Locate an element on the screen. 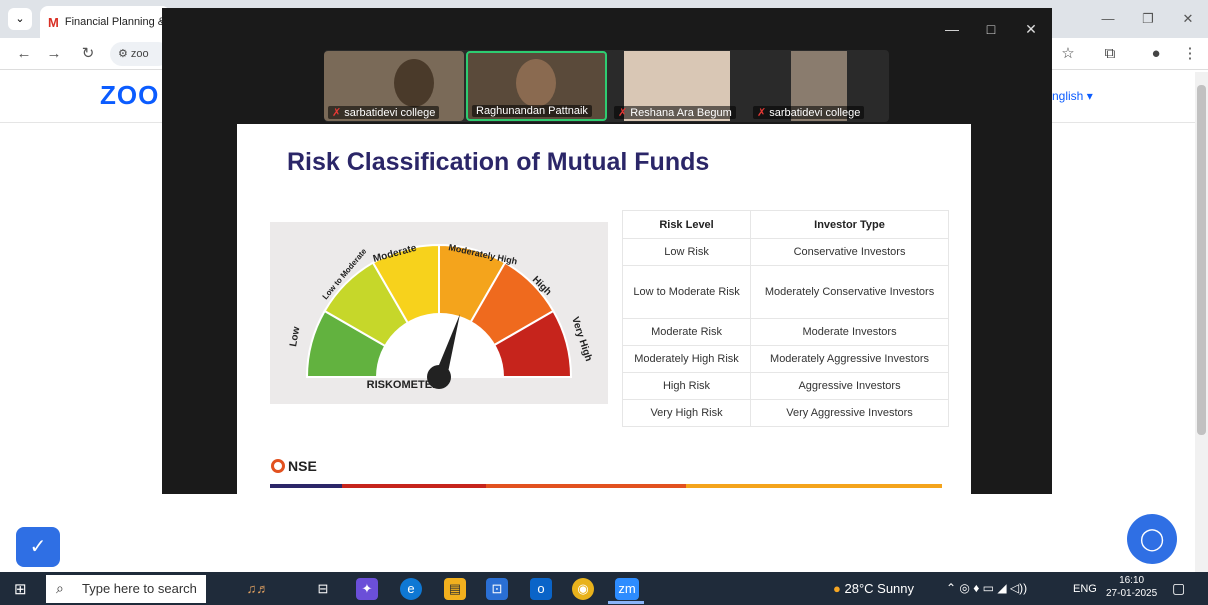  taskbar-search-input: Type here to search is located at coordinates (126, 589).